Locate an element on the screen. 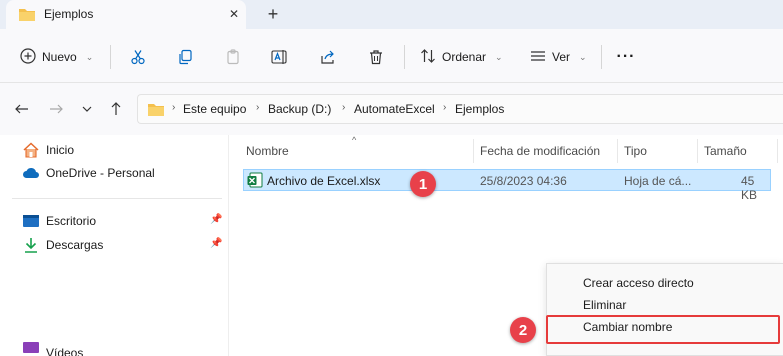  new-label: Nuevo is located at coordinates (59, 57).